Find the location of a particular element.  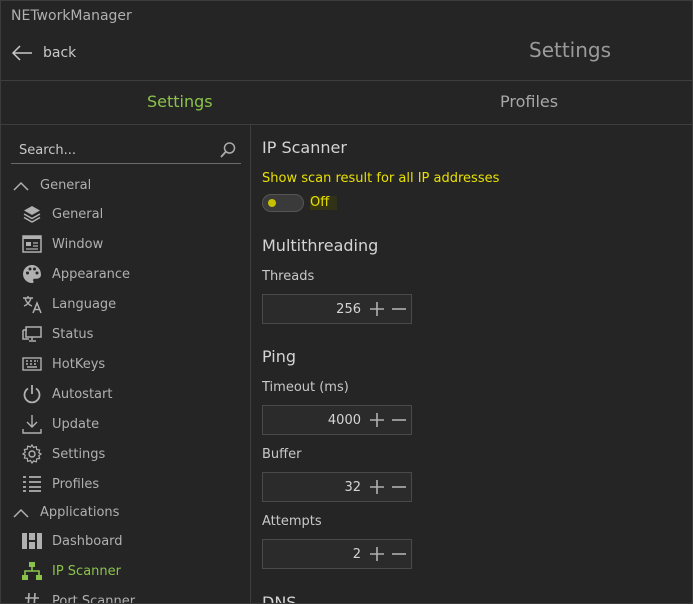

section-title-ip-scanner: IP Scanner is located at coordinates (304, 147).